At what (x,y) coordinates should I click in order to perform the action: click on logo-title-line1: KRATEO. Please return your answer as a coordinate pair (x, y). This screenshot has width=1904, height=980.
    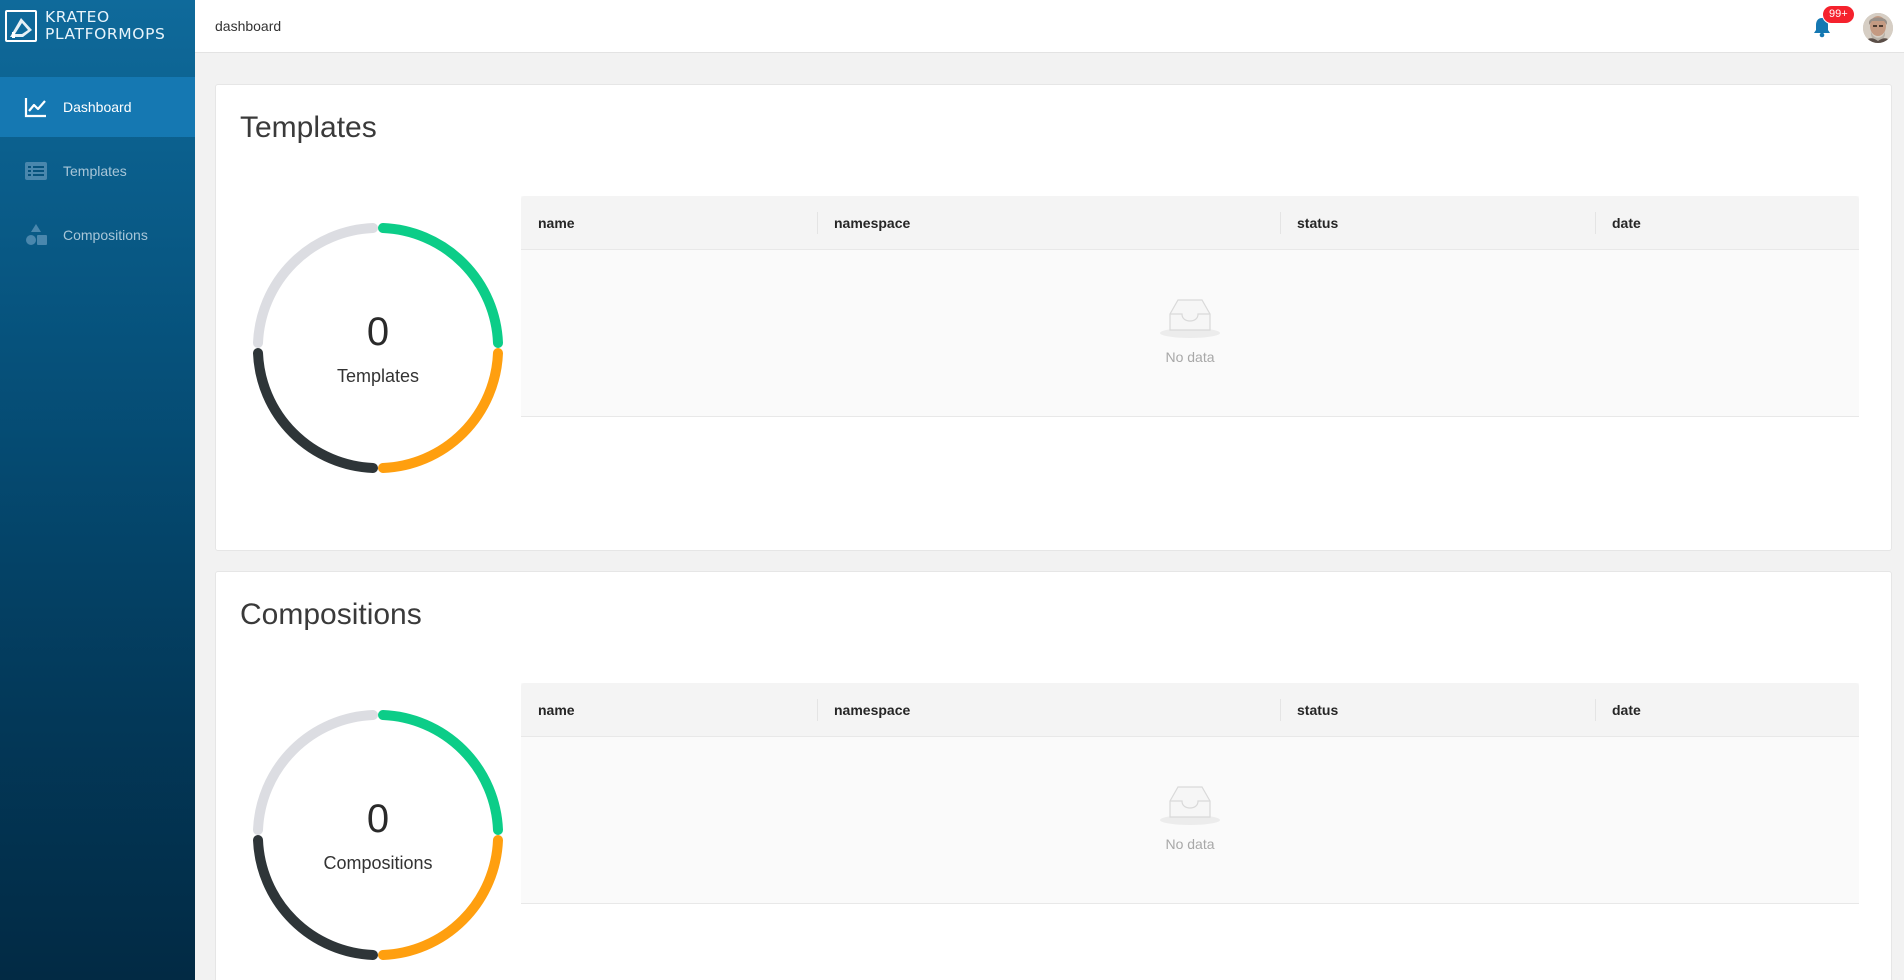
    Looking at the image, I should click on (77, 17).